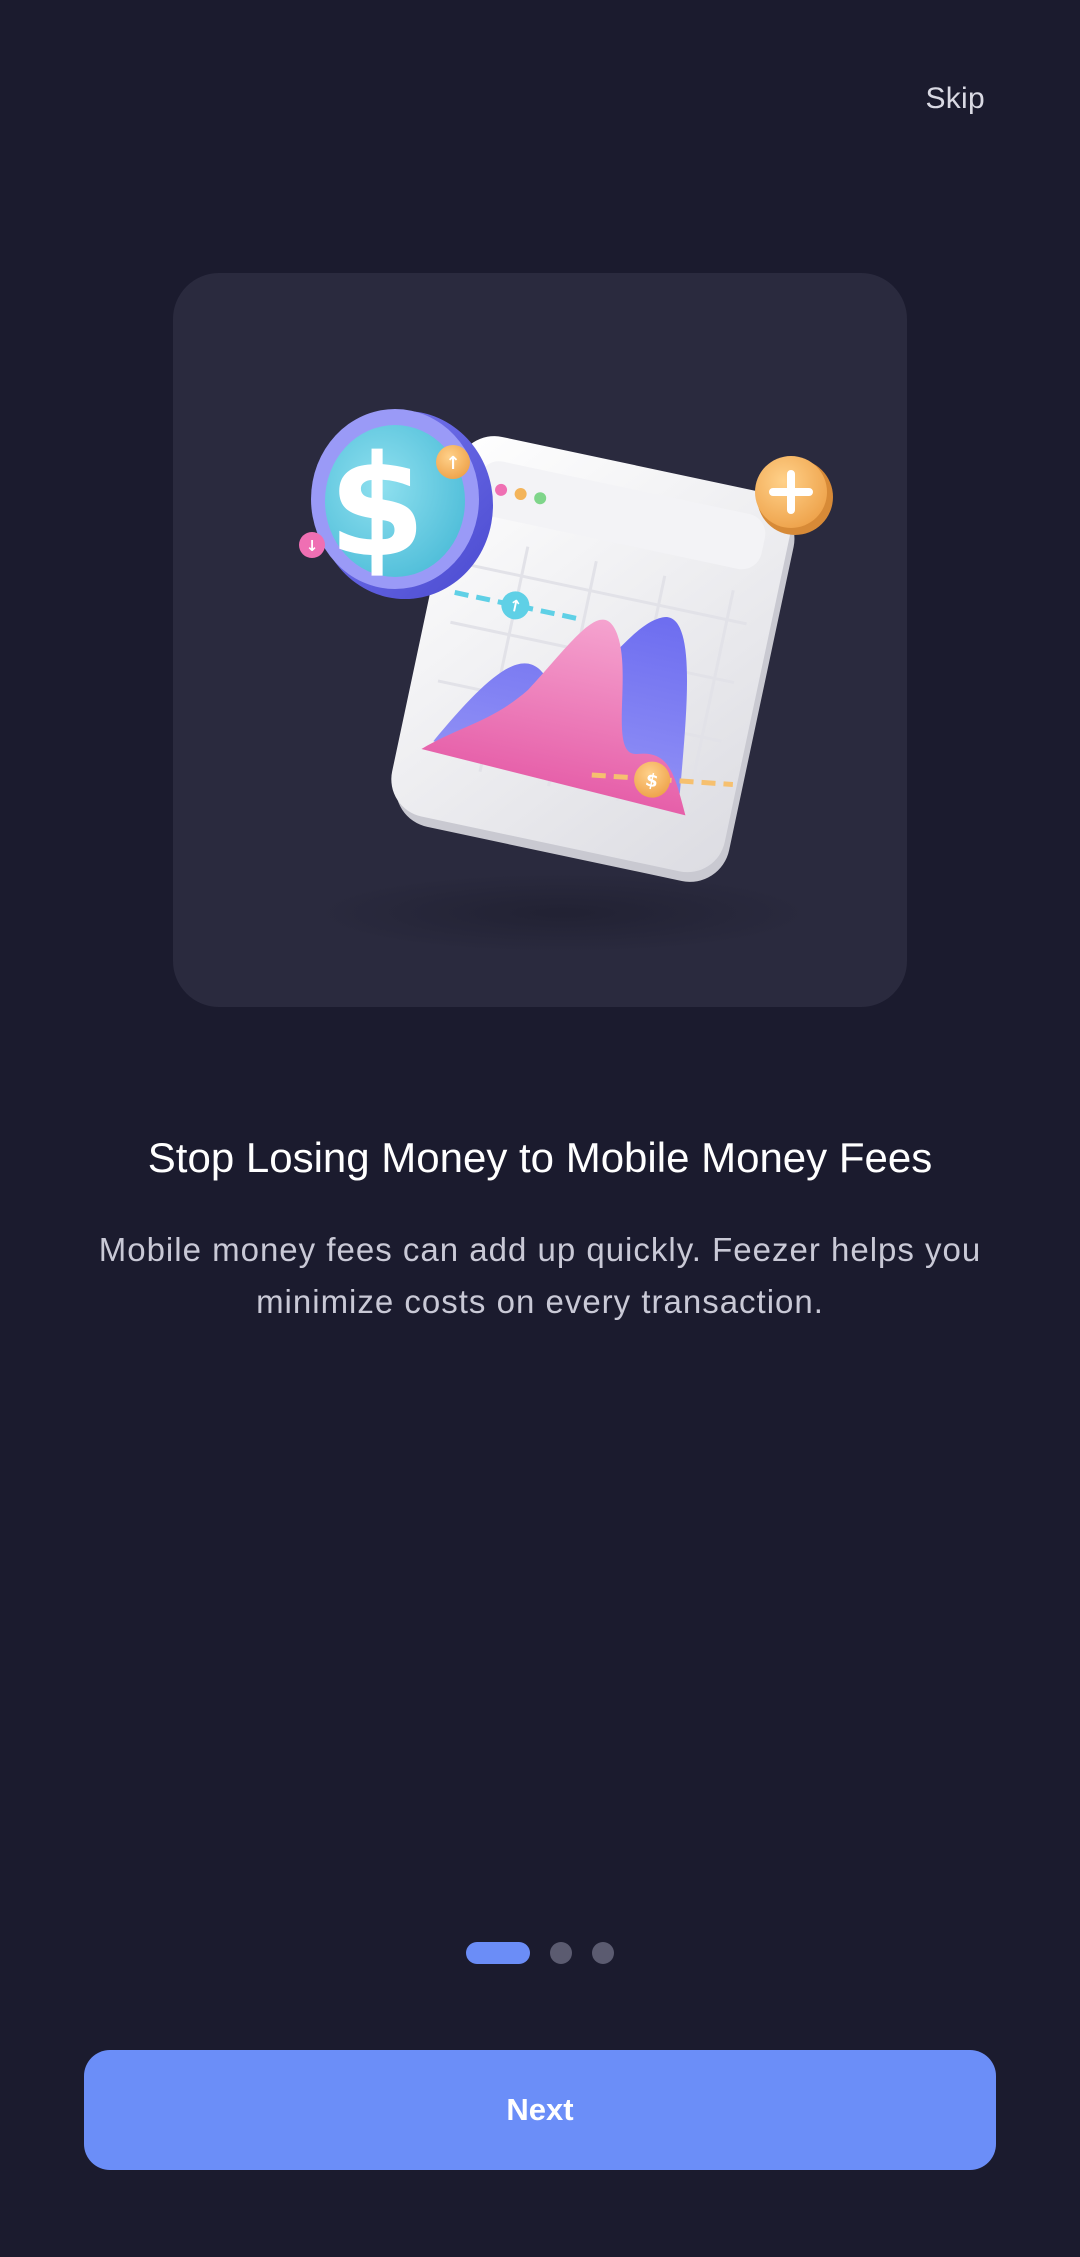 Image resolution: width=1080 pixels, height=2257 pixels. I want to click on next-button: Next, so click(540, 2110).